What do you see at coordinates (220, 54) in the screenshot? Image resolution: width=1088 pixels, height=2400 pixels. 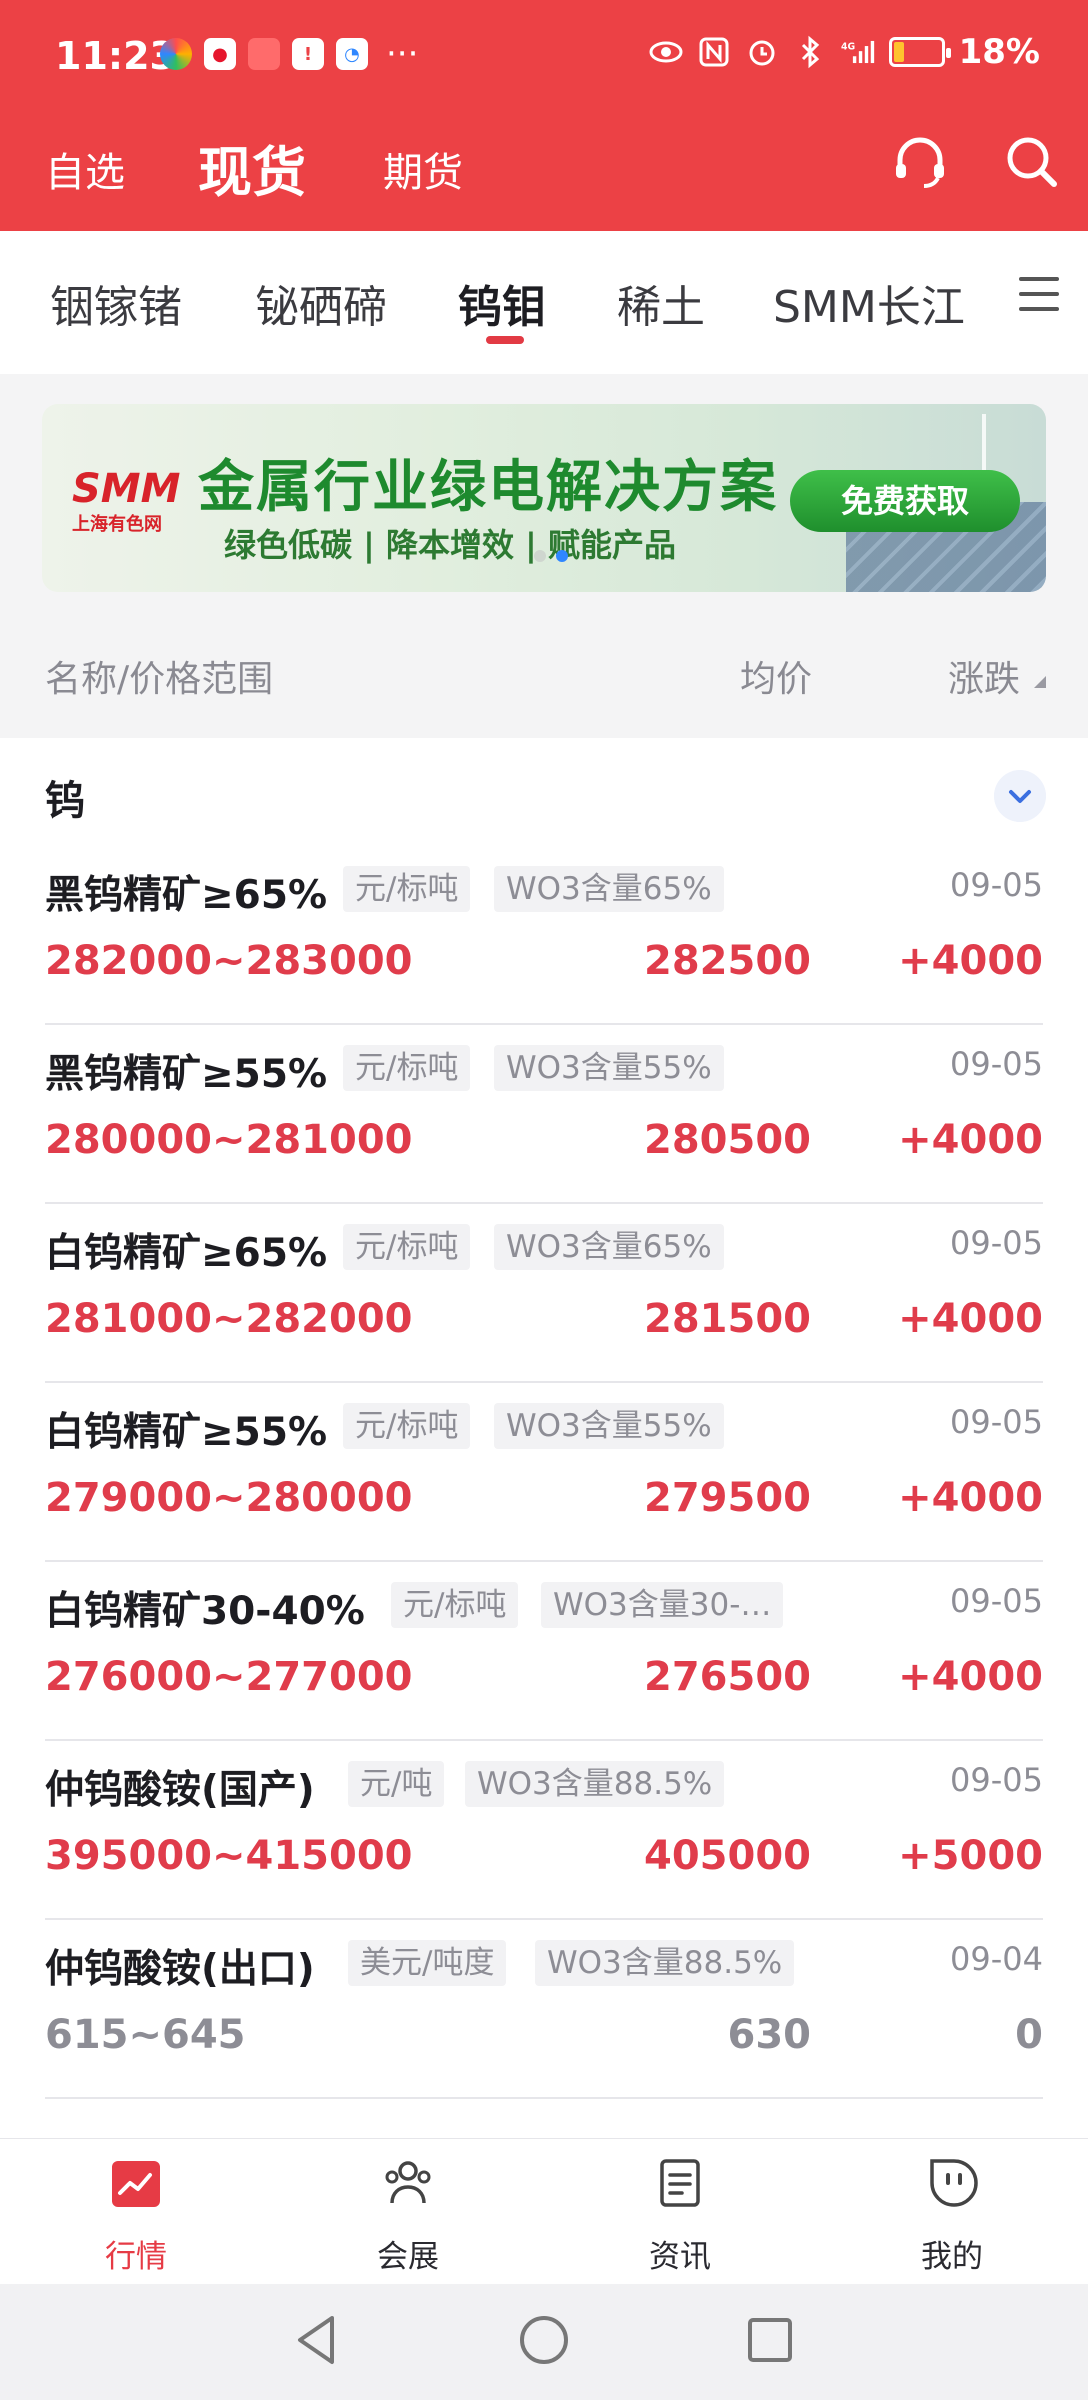 I see `weibo-icon: ●` at bounding box center [220, 54].